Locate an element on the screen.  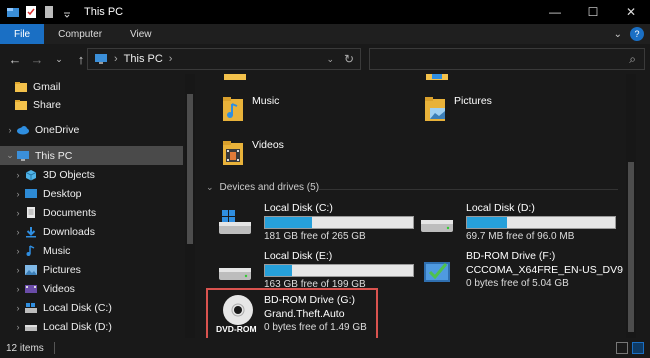
music-icon is located at coordinates (30, 250).